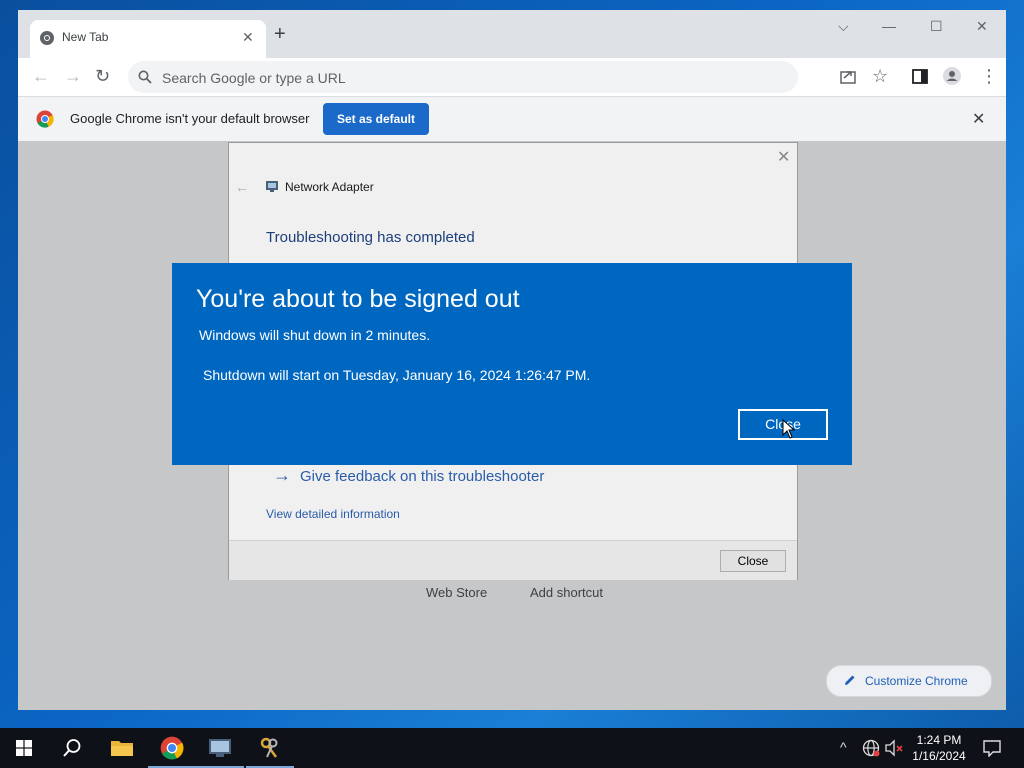 Image resolution: width=1024 pixels, height=768 pixels. Describe the element at coordinates (789, 429) in the screenshot. I see `mouse-cursor-icon` at that location.